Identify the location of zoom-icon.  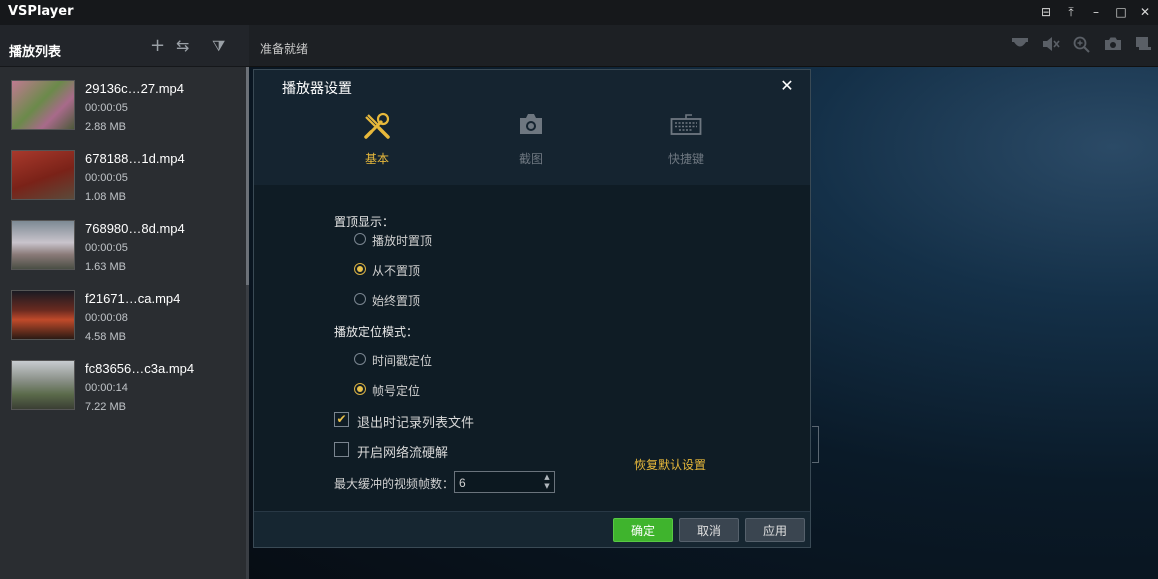
(1082, 46).